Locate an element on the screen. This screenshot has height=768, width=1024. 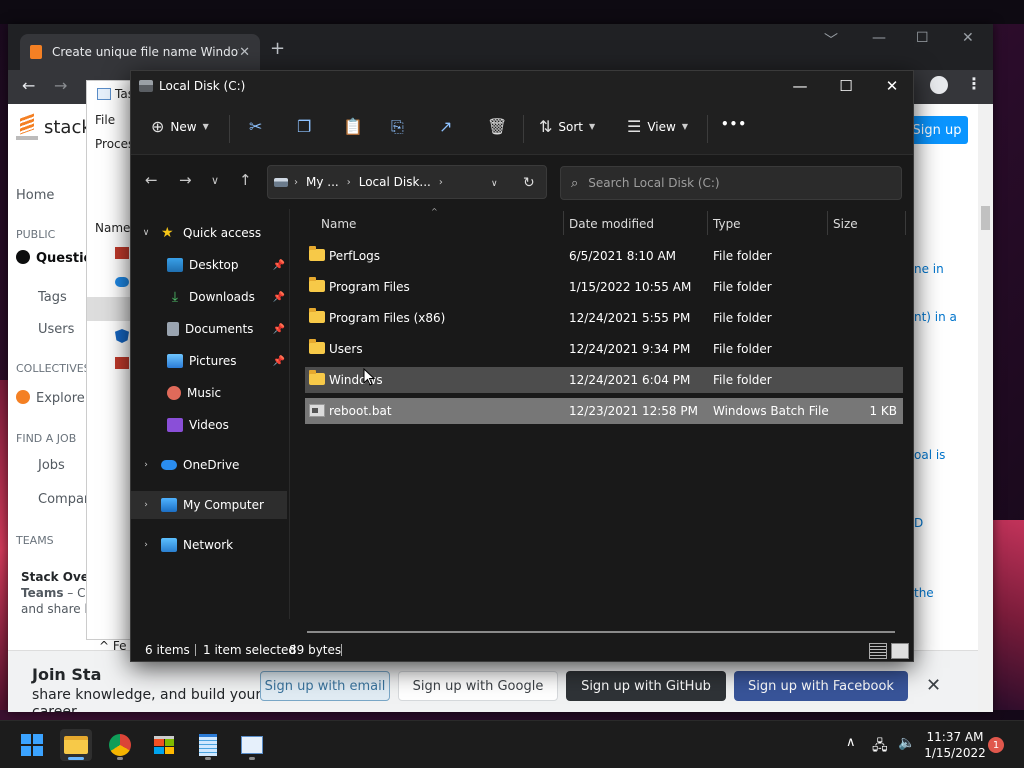
address-dropdown-chevron-icon: ∨ is located at coordinates (494, 184).